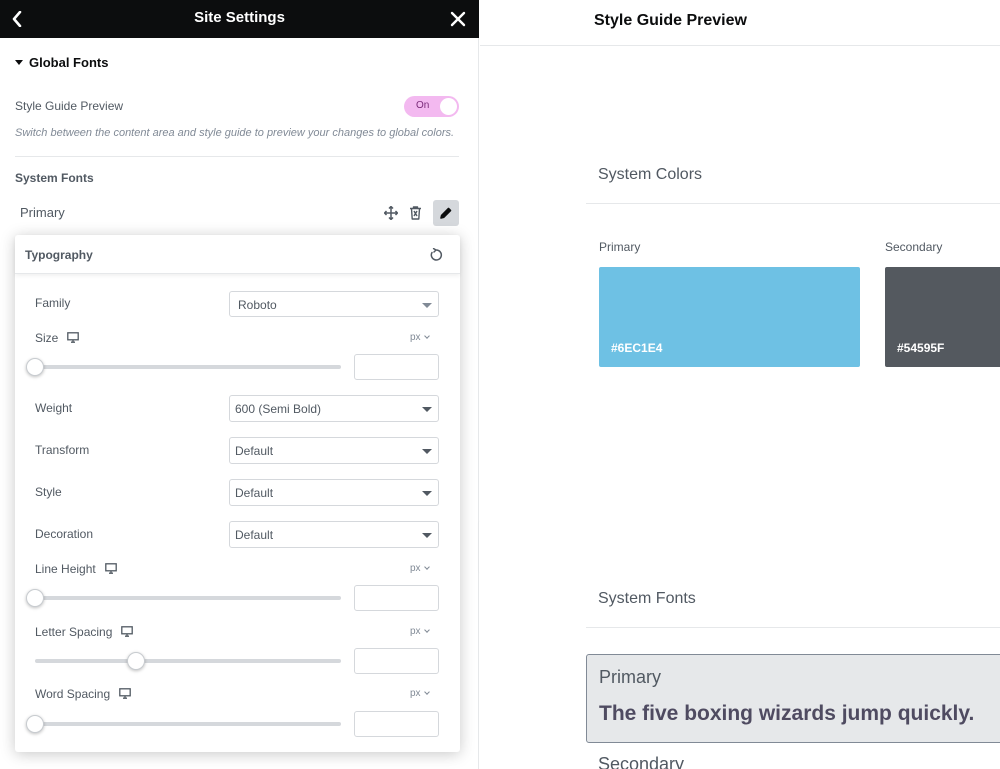 This screenshot has height=769, width=1000. Describe the element at coordinates (237, 254) in the screenshot. I see `popover-header: Typography` at that location.